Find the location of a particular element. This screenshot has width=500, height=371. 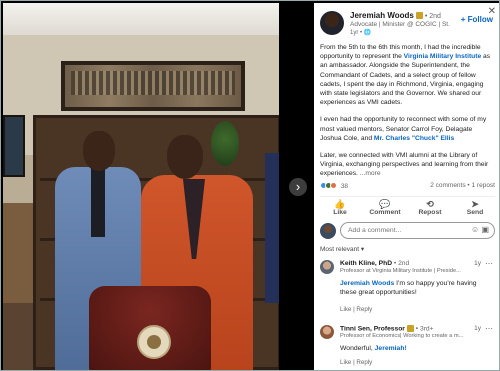

thumbs-up-icon: 👍 is located at coordinates (340, 204).